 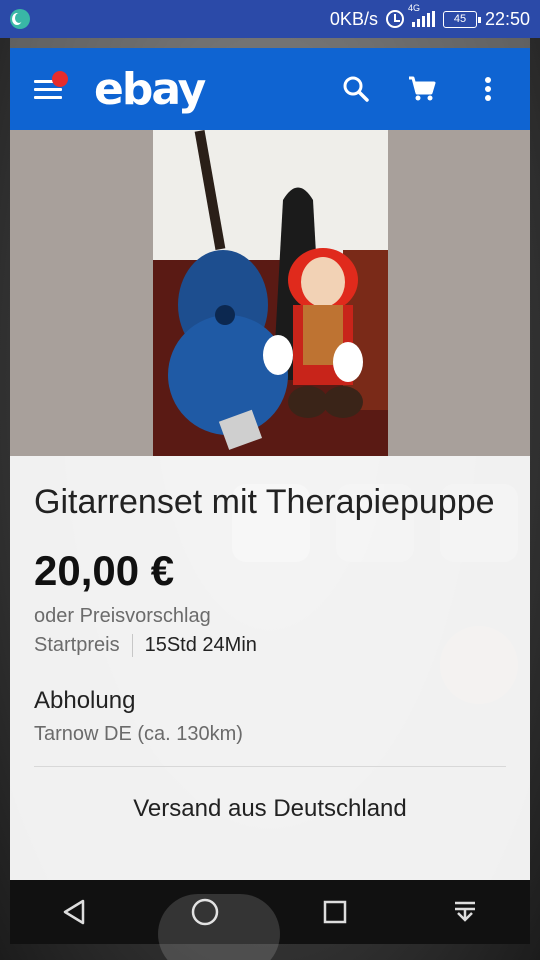 What do you see at coordinates (413, 8) in the screenshot?
I see `network-type: 4G` at bounding box center [413, 8].